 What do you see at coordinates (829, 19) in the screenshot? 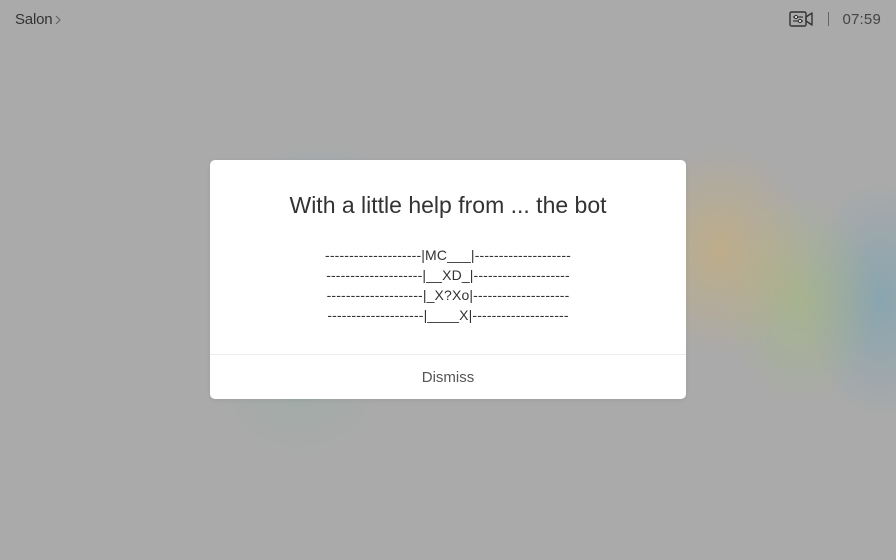
I see `status-divider` at bounding box center [829, 19].